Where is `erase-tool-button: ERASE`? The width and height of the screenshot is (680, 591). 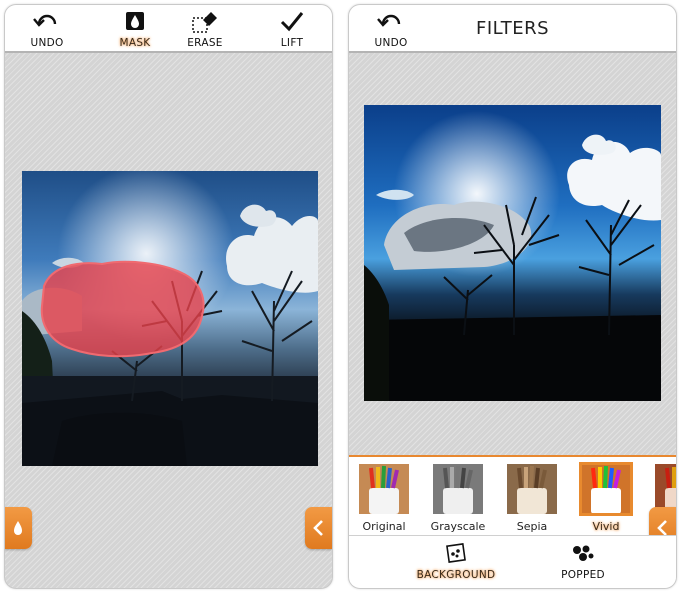 erase-tool-button: ERASE is located at coordinates (205, 28).